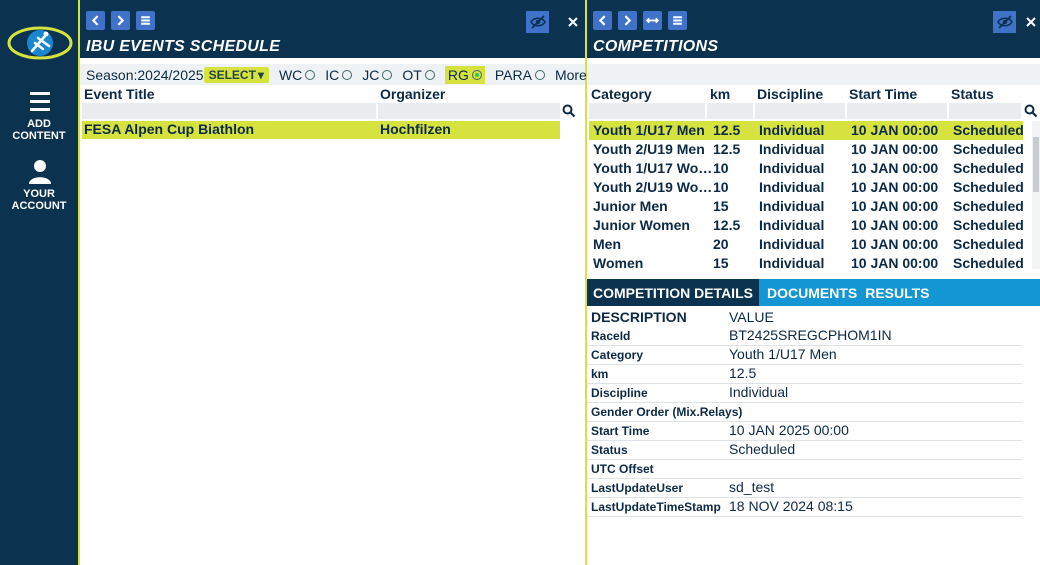  I want to click on organizer-cell: Hochfilzen, so click(415, 129).